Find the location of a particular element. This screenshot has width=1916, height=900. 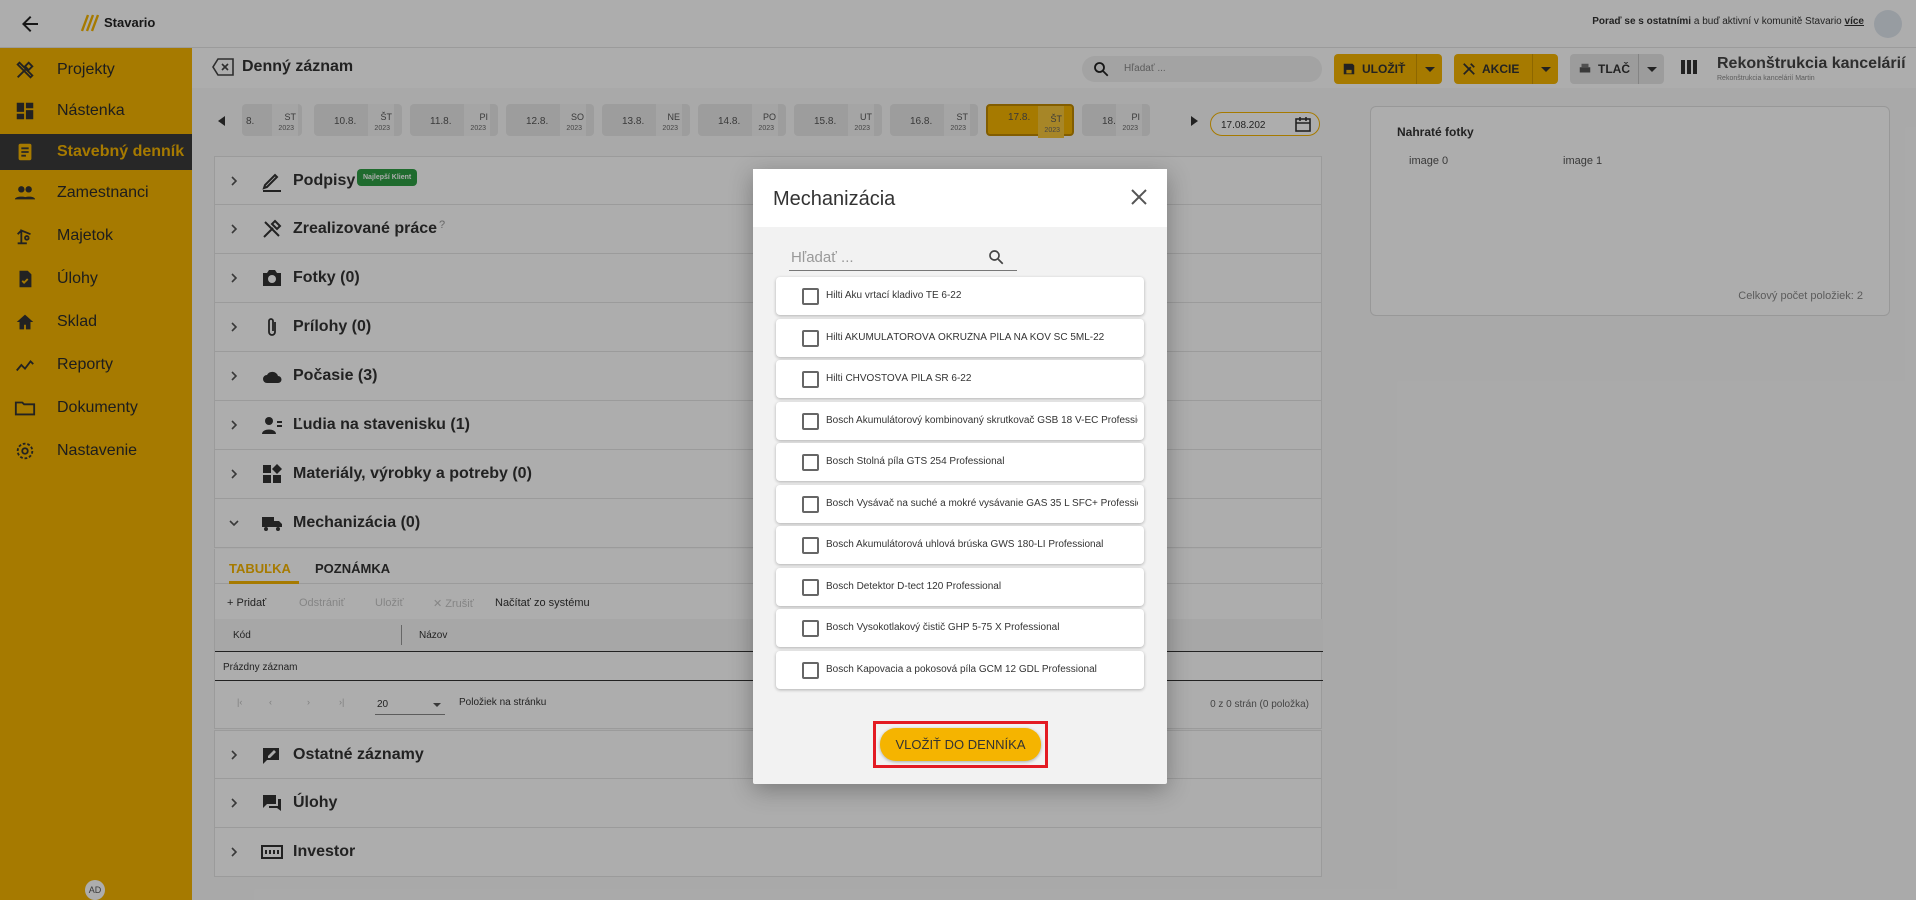

list-item: Bosch Stolná píla GTS 254 Professional is located at coordinates (960, 462).